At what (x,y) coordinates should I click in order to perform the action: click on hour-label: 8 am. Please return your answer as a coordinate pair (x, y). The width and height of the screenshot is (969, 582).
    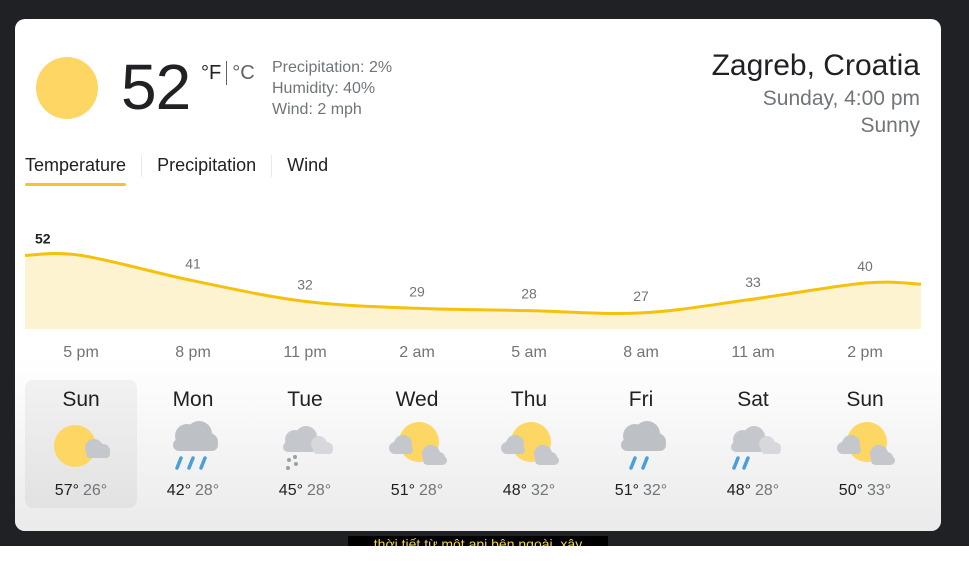
    Looking at the image, I should click on (641, 352).